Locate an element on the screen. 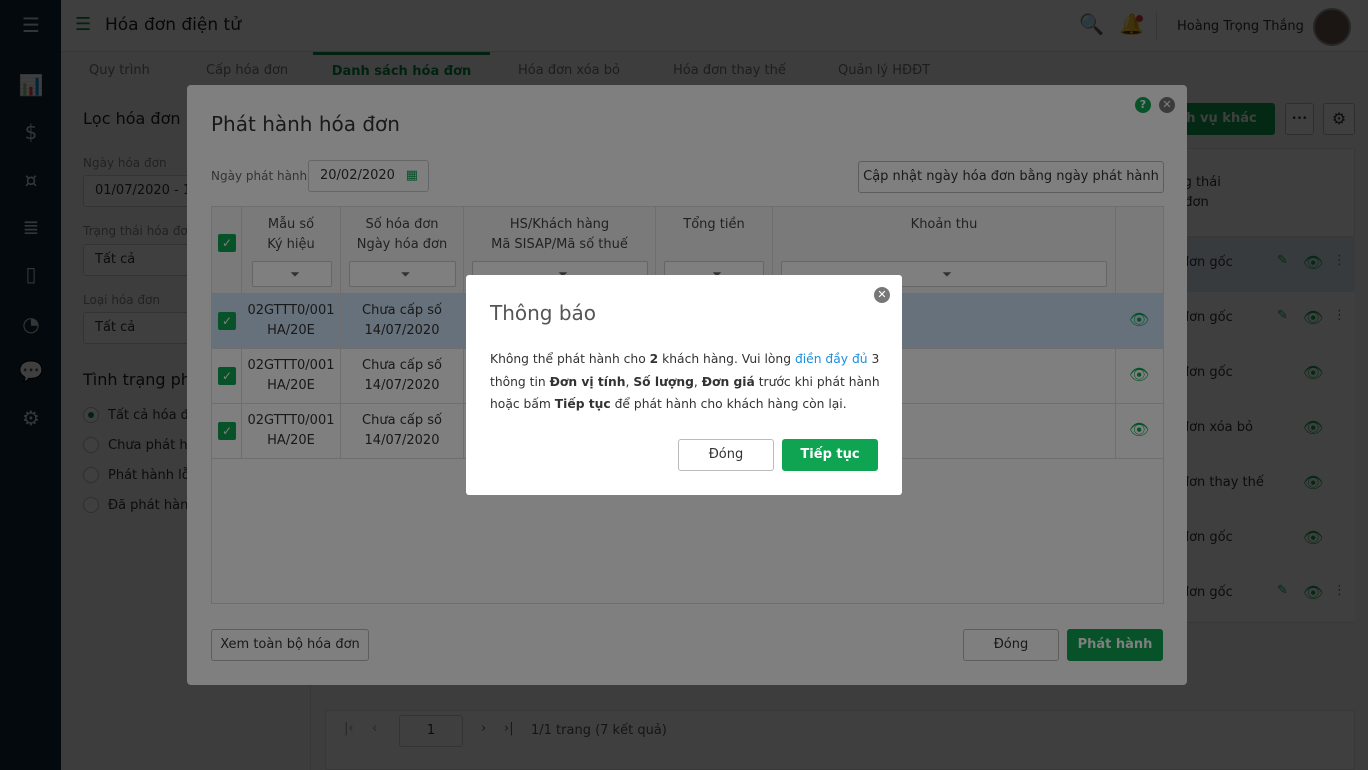 The height and width of the screenshot is (770, 1368). notice-close-button: Đóng is located at coordinates (726, 455).